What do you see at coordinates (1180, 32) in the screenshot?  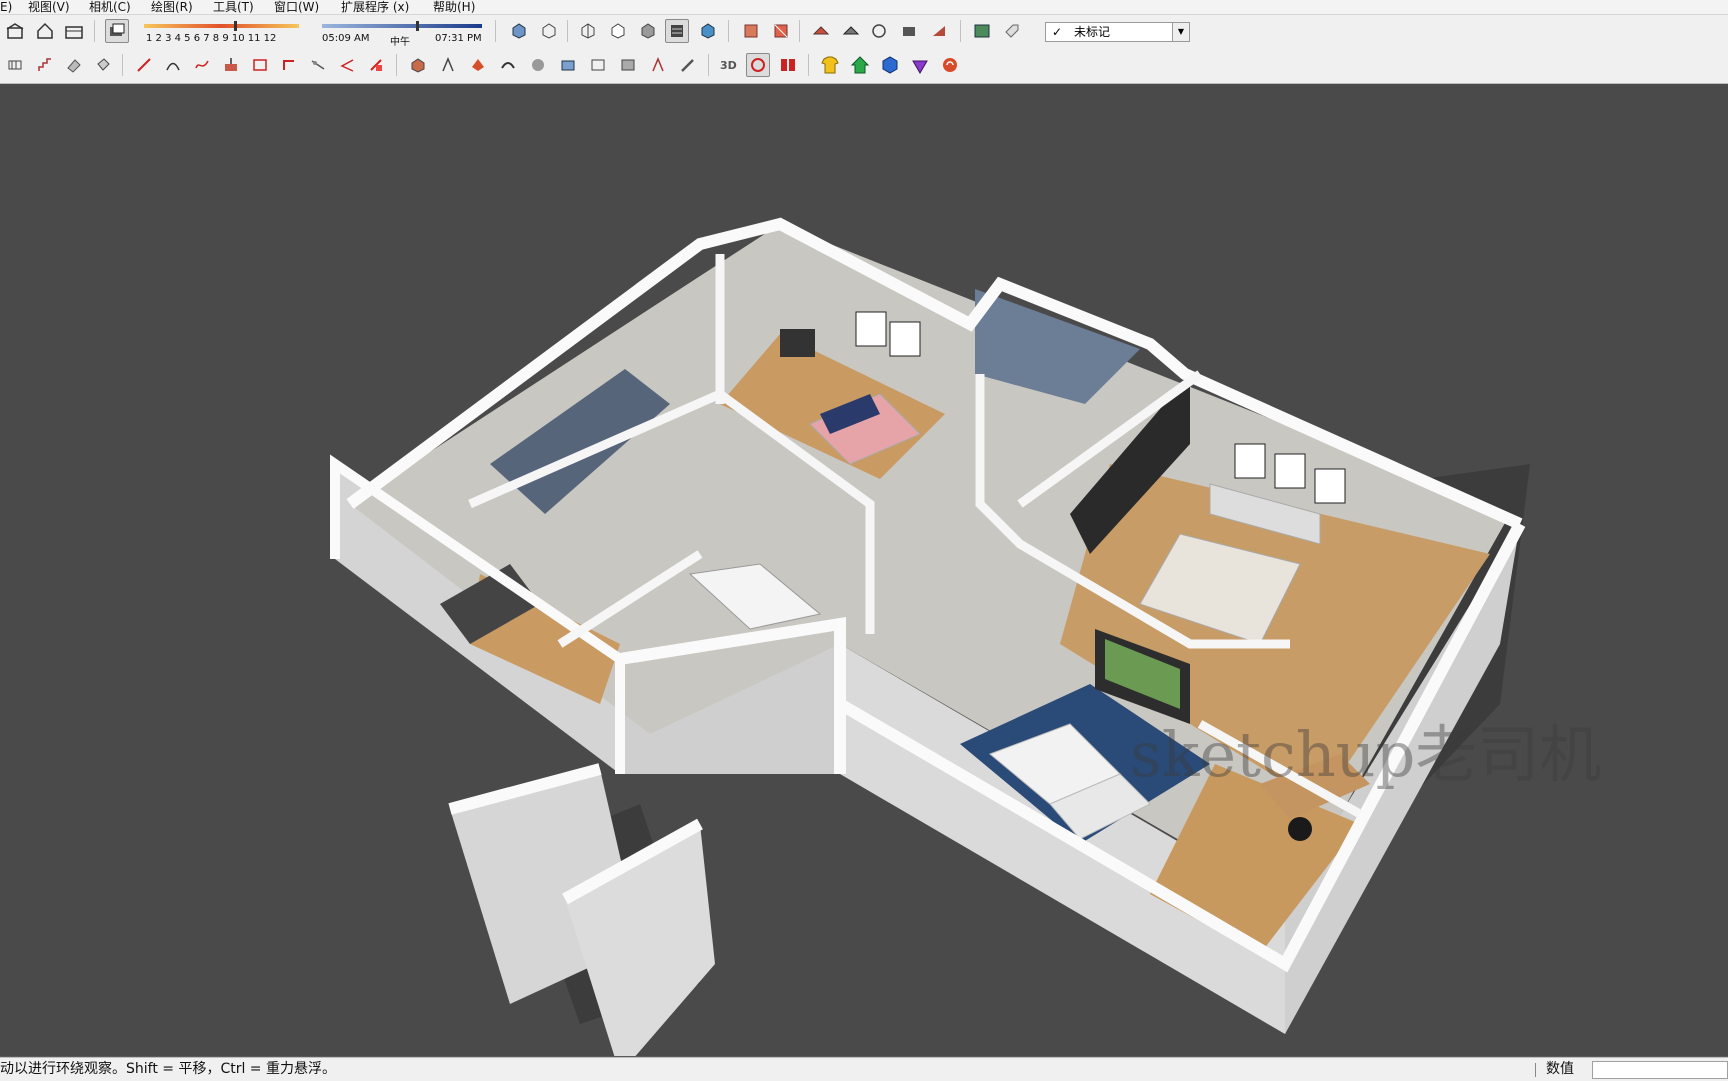 I see `chevron-down-icon: ▼` at bounding box center [1180, 32].